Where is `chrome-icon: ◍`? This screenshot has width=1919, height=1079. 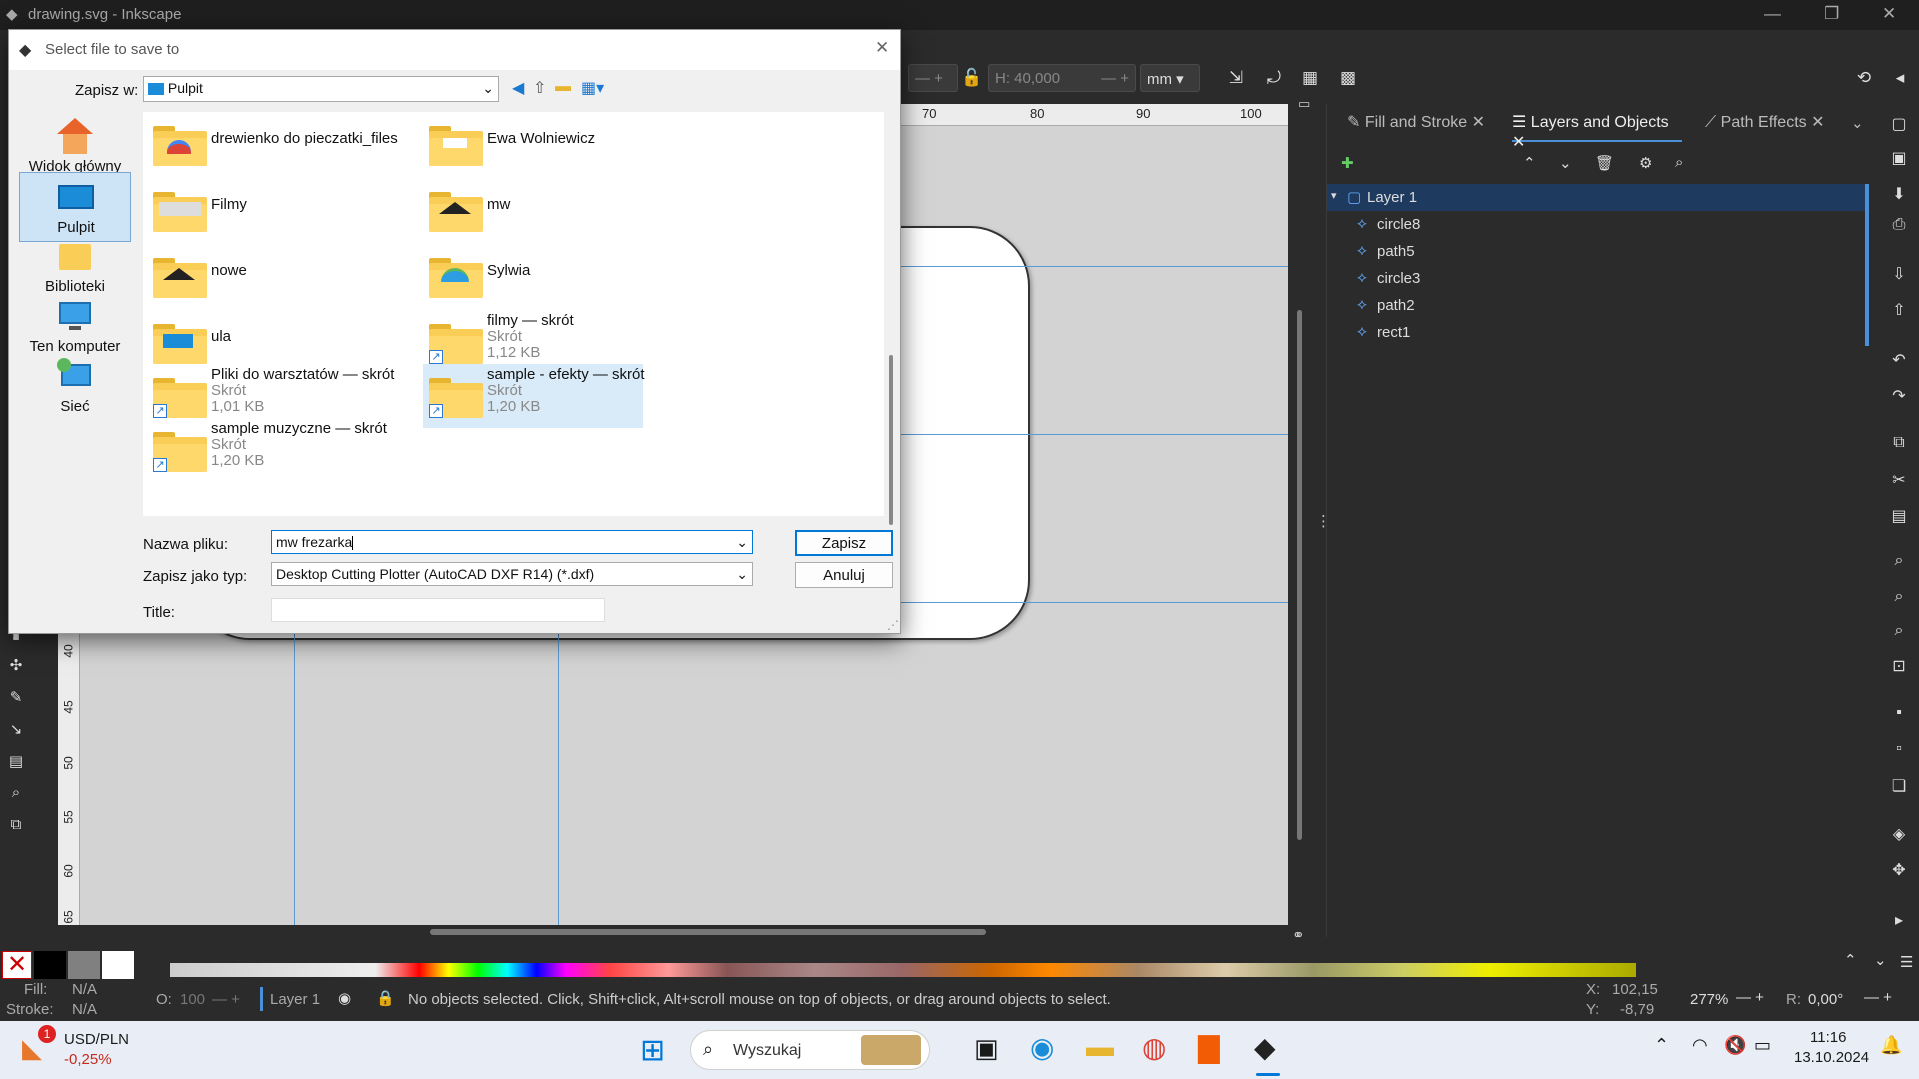
chrome-icon: ◍ is located at coordinates (1154, 1047).